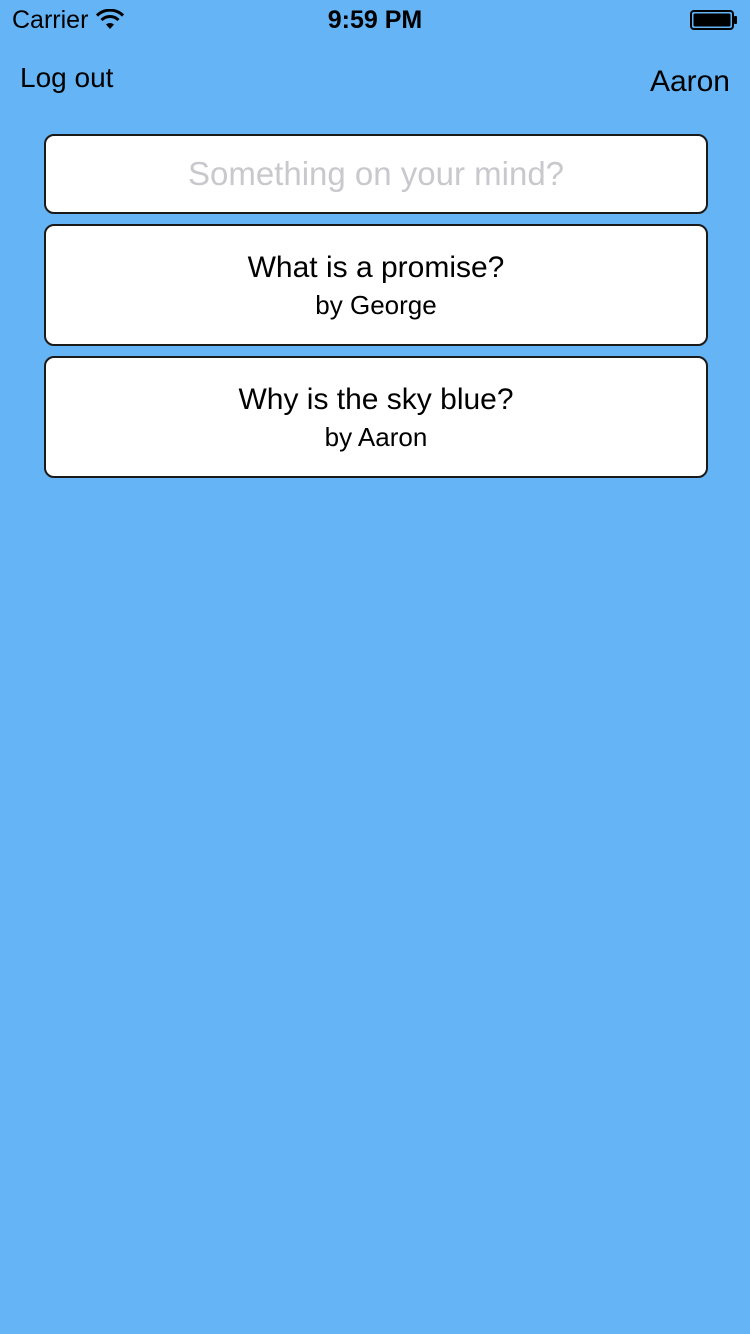 The image size is (750, 1334). What do you see at coordinates (376, 399) in the screenshot?
I see `question-title: Why is the sky blue?` at bounding box center [376, 399].